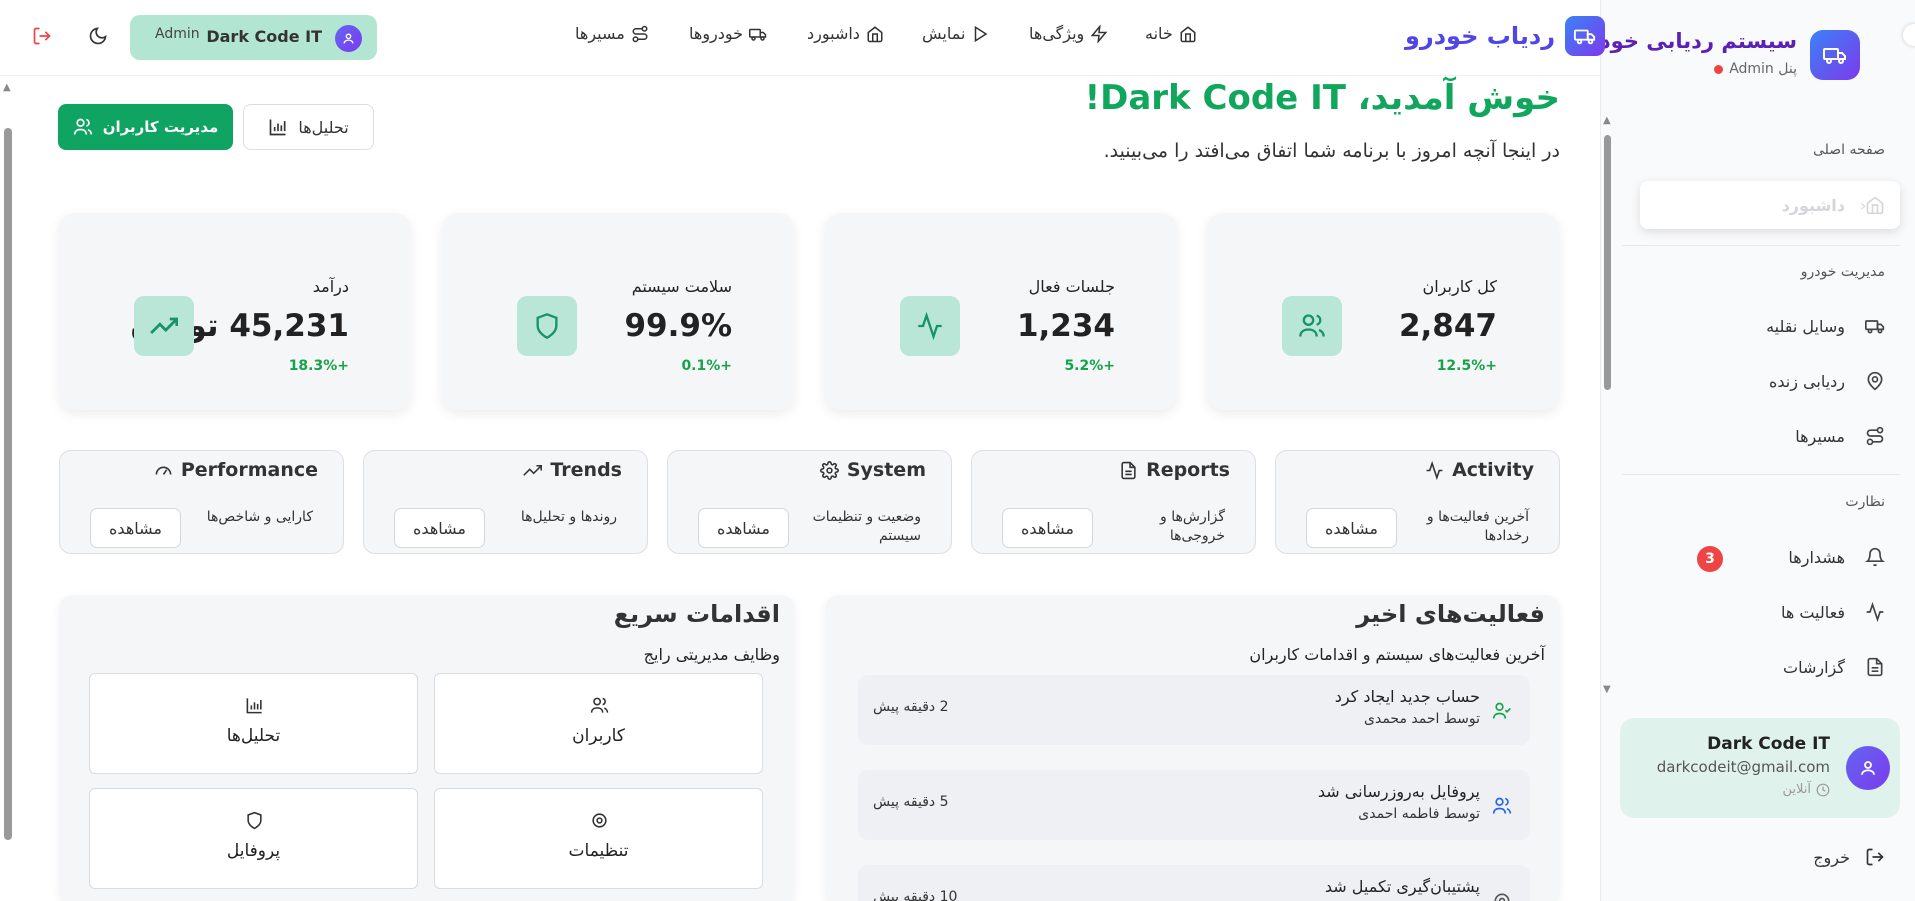 The width and height of the screenshot is (1915, 901). What do you see at coordinates (1398, 791) in the screenshot?
I see `activity-title: پروفایل به‌روزرسانی شد` at bounding box center [1398, 791].